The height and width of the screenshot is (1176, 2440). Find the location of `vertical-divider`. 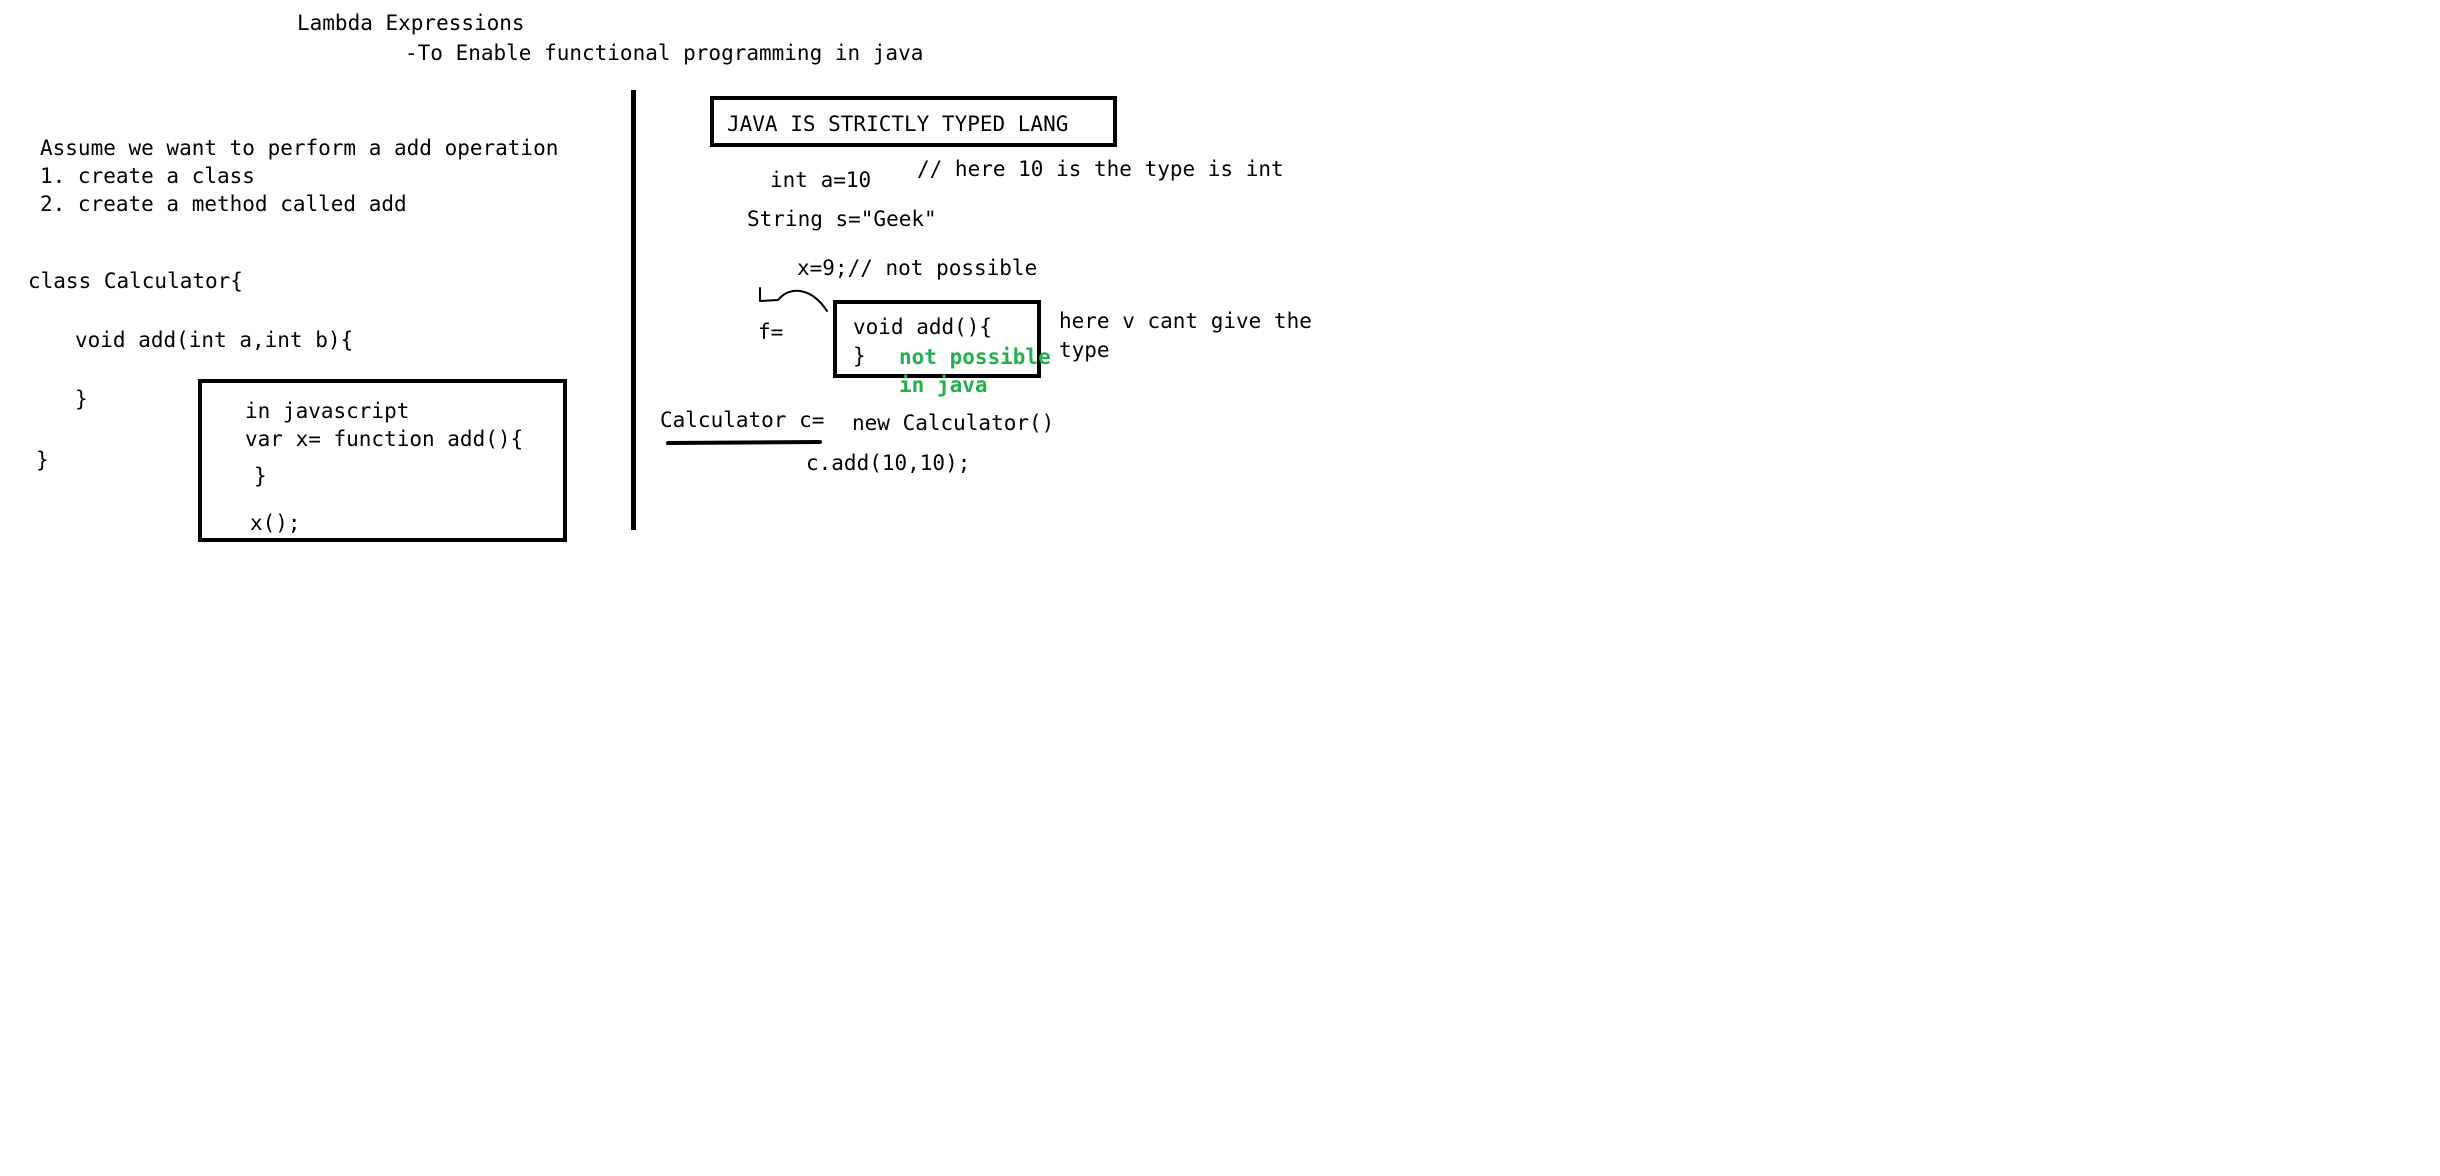

vertical-divider is located at coordinates (633, 310).